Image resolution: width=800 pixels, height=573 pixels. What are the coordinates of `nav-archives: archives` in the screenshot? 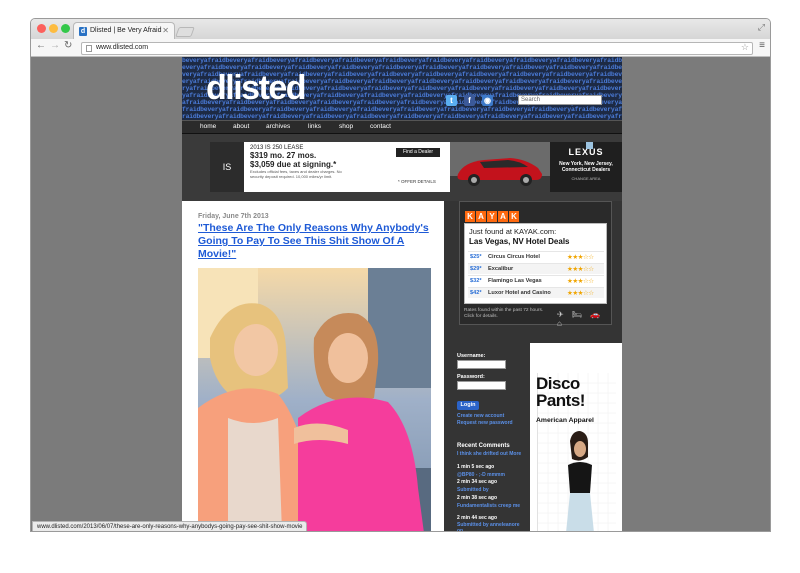 It's located at (278, 126).